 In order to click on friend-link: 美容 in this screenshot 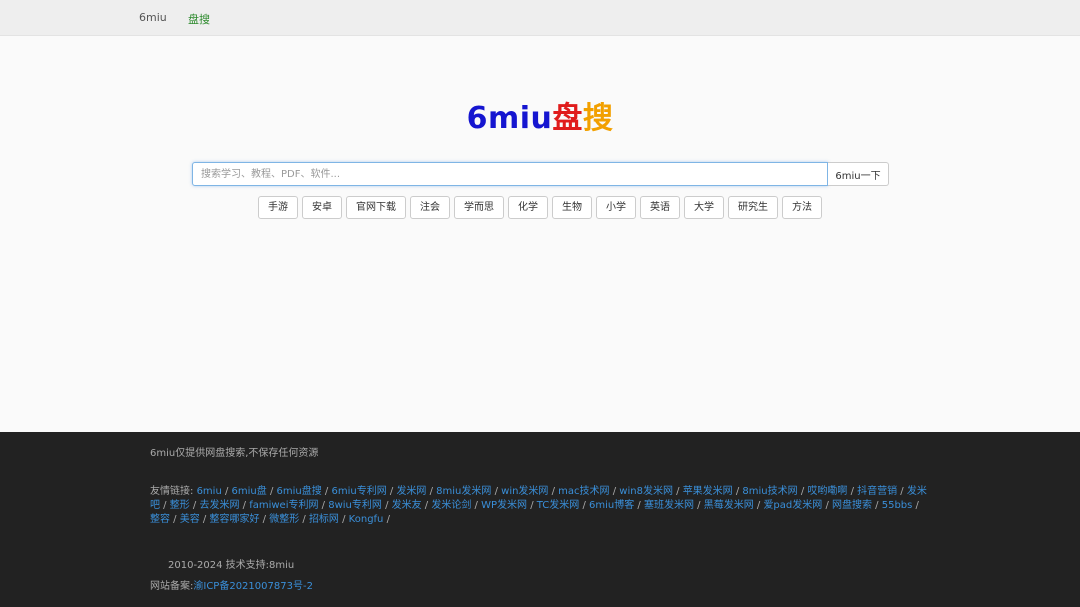, I will do `click(190, 519)`.